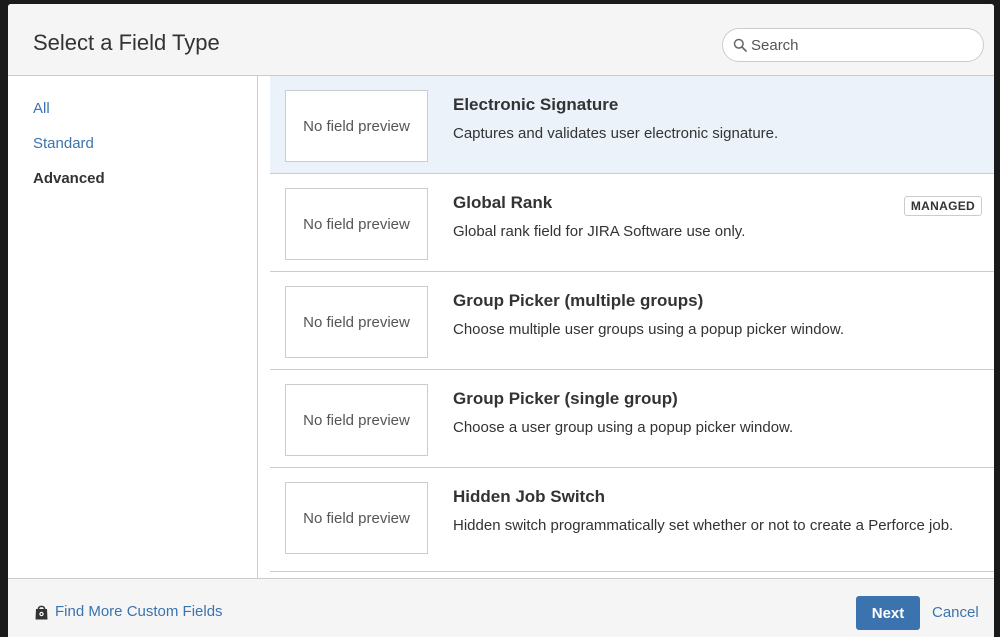 The image size is (1000, 637). What do you see at coordinates (501, 40) in the screenshot?
I see `dialog-header: Select a Field Type` at bounding box center [501, 40].